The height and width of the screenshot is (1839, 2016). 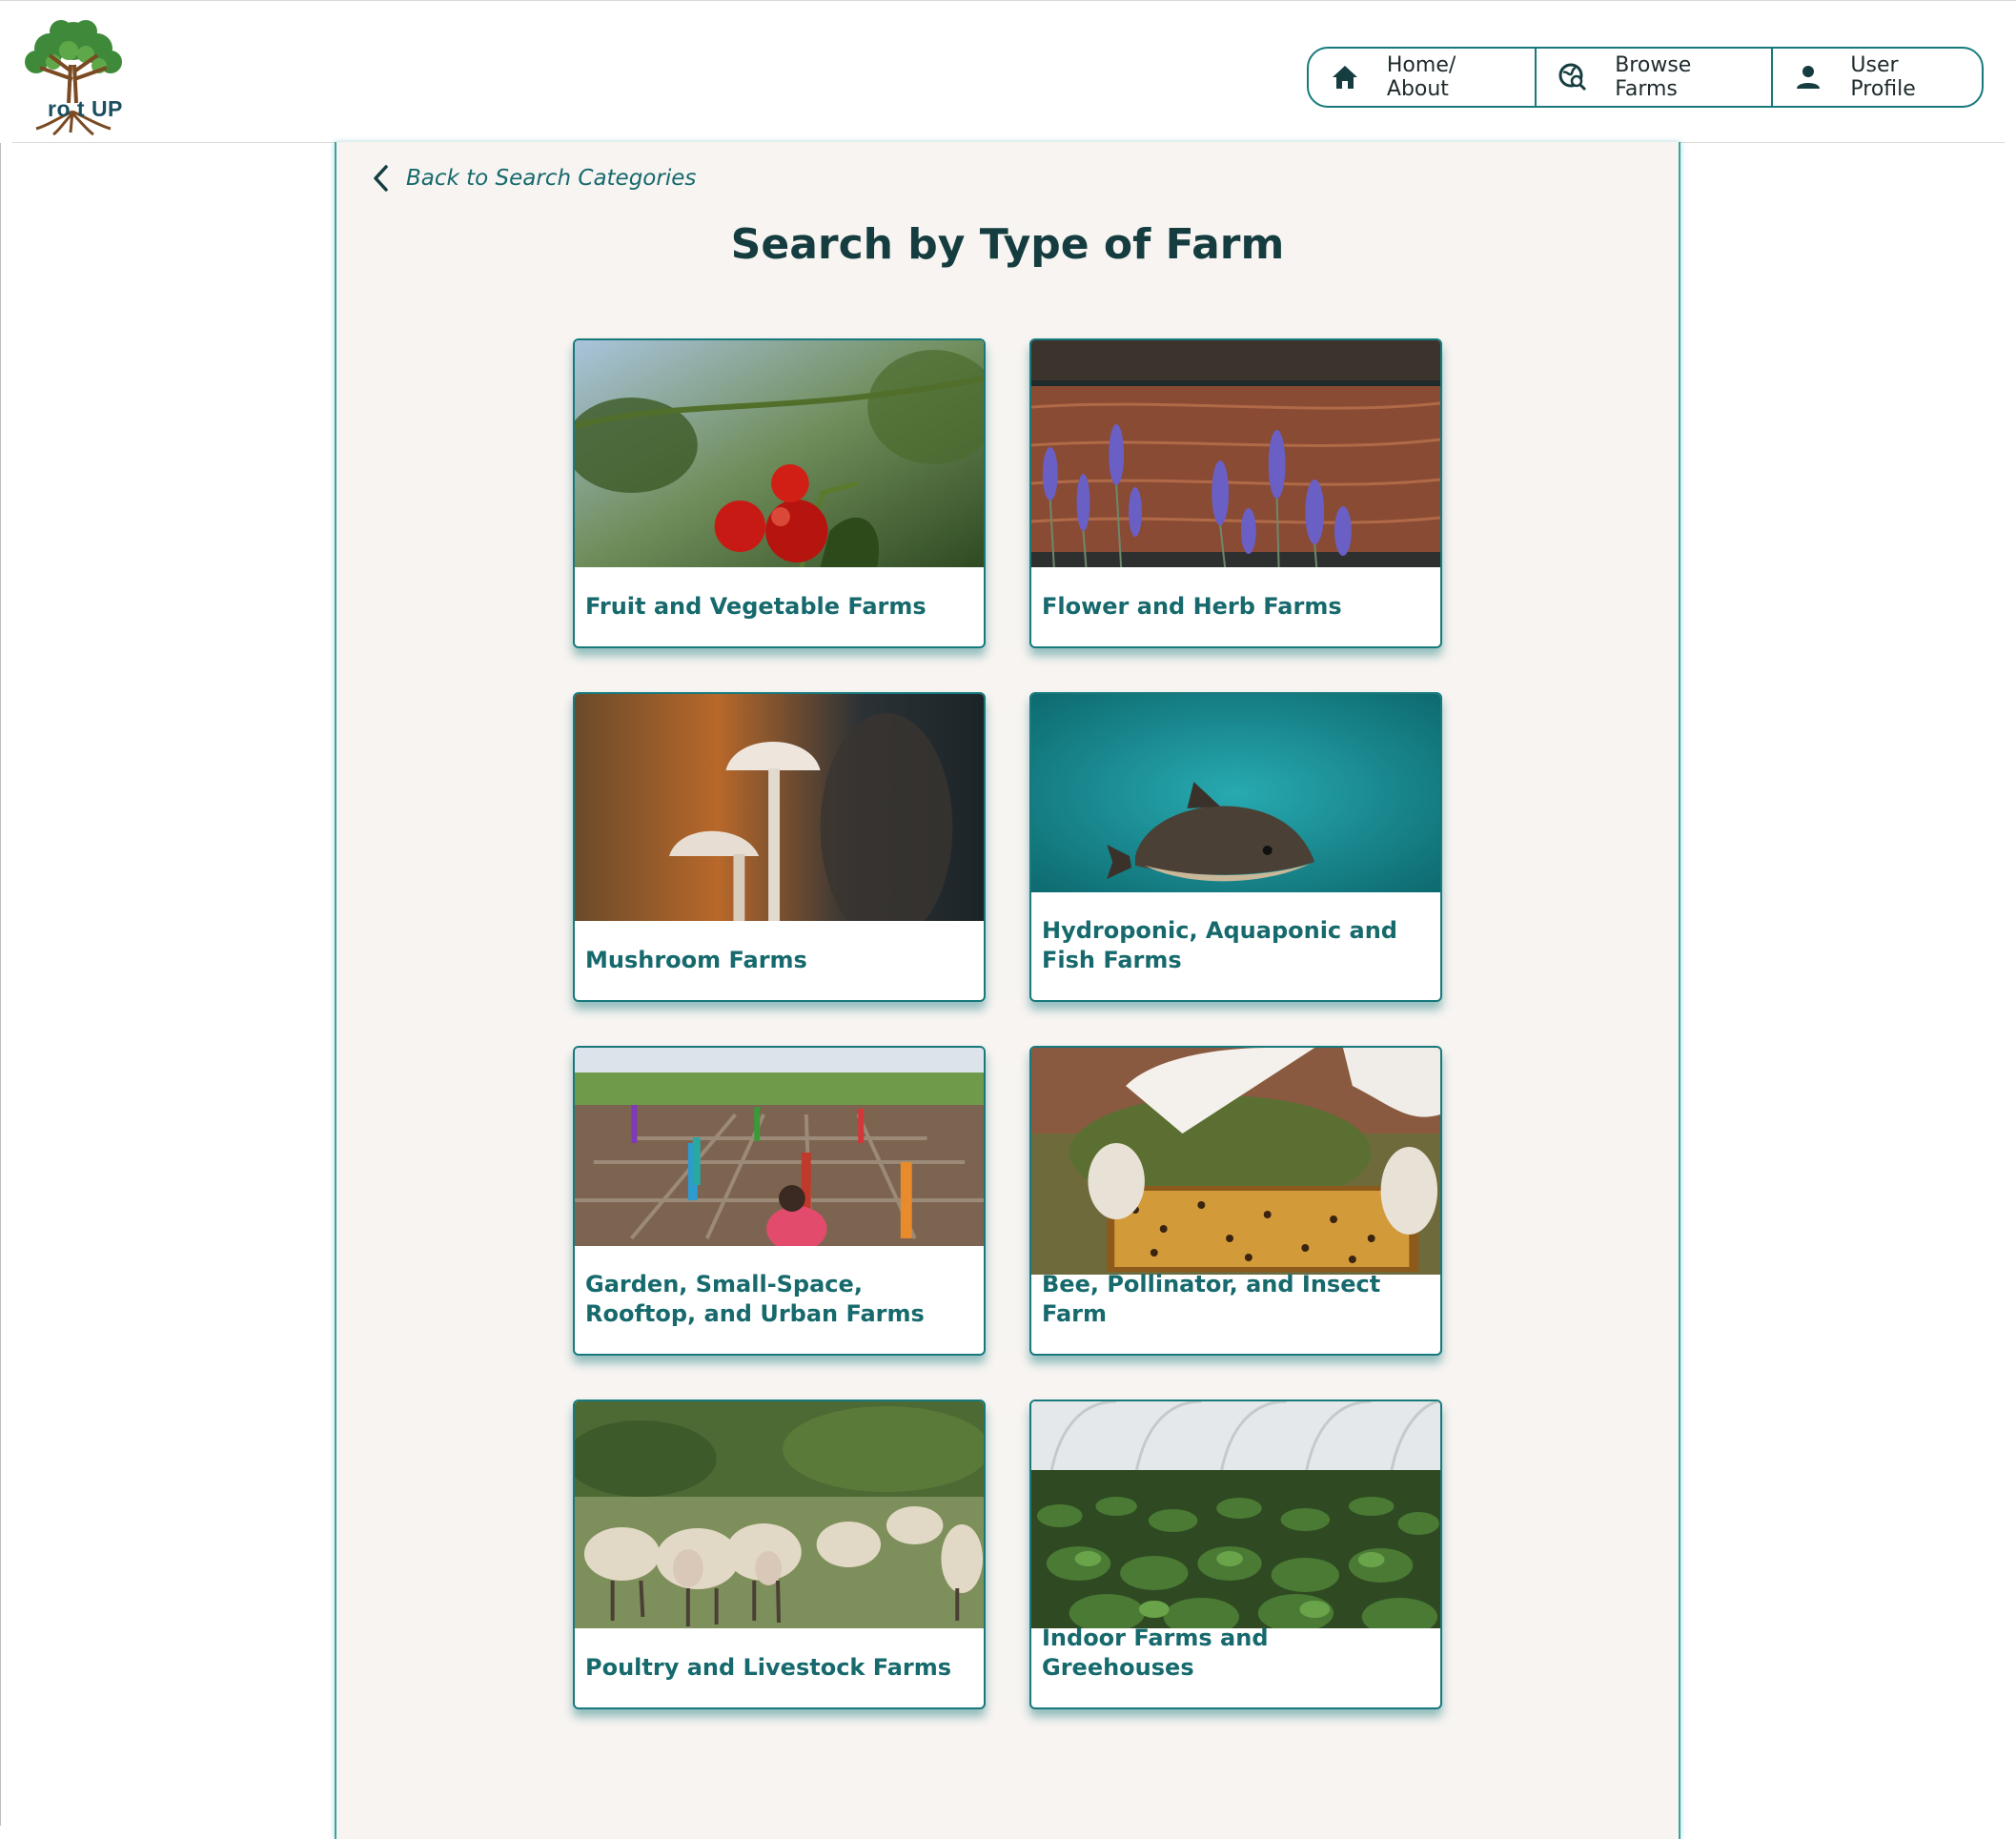 I want to click on page-title: Search by Type of Farm, so click(x=1007, y=244).